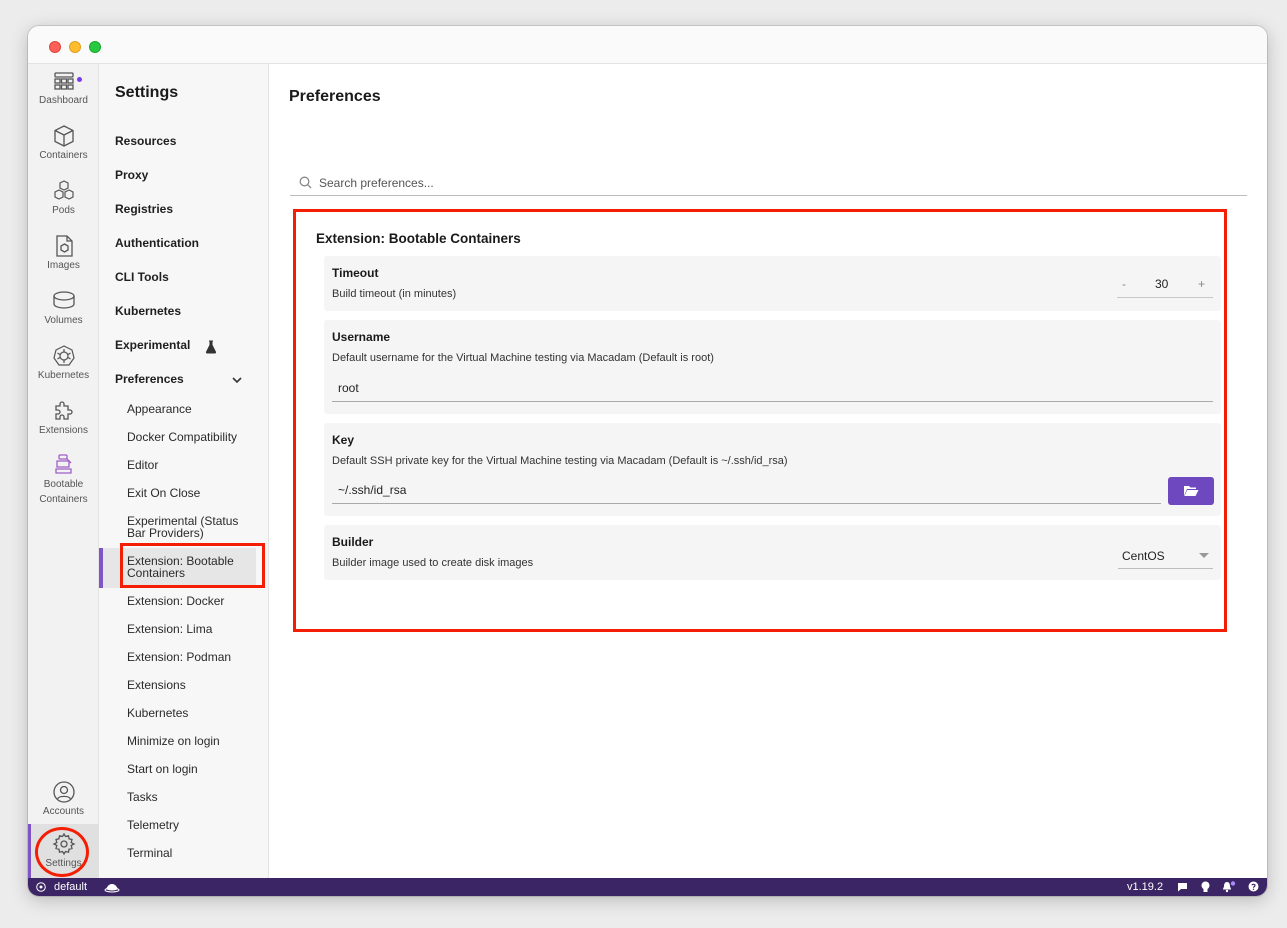  Describe the element at coordinates (418, 238) in the screenshot. I see `section-title: Extension: Bootable Containers` at that location.